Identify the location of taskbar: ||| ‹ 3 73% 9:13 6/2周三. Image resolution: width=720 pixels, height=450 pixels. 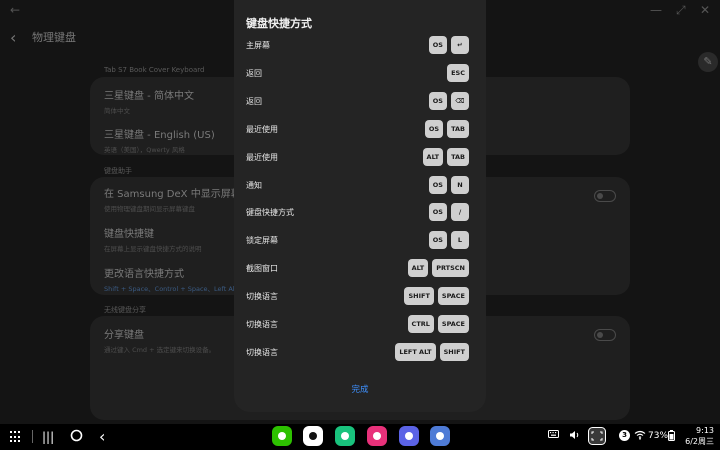
(360, 437).